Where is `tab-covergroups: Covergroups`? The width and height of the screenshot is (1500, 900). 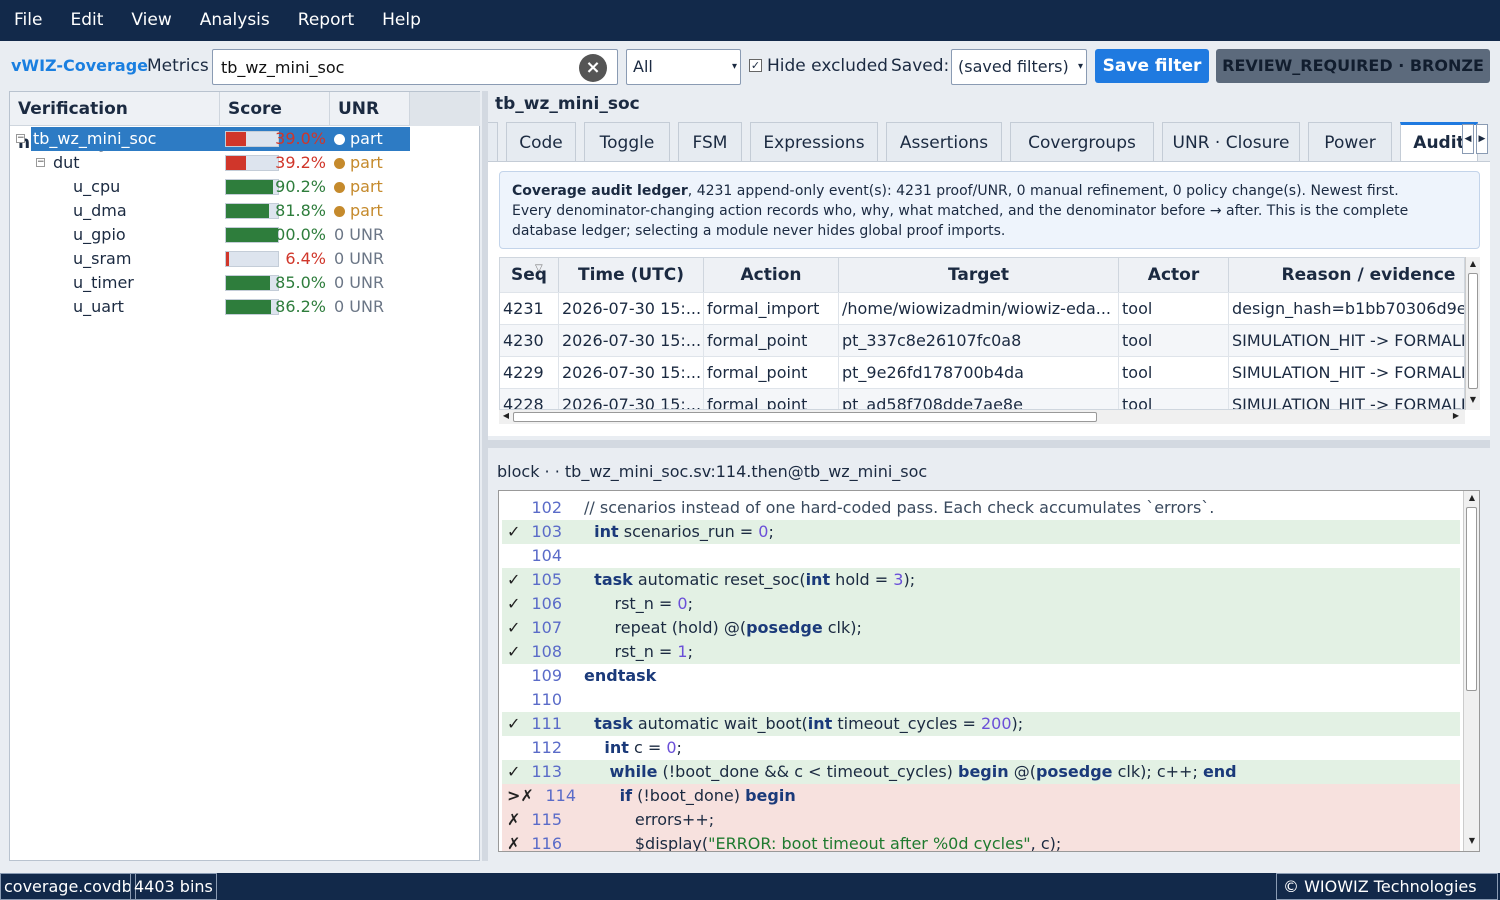
tab-covergroups: Covergroups is located at coordinates (1082, 141).